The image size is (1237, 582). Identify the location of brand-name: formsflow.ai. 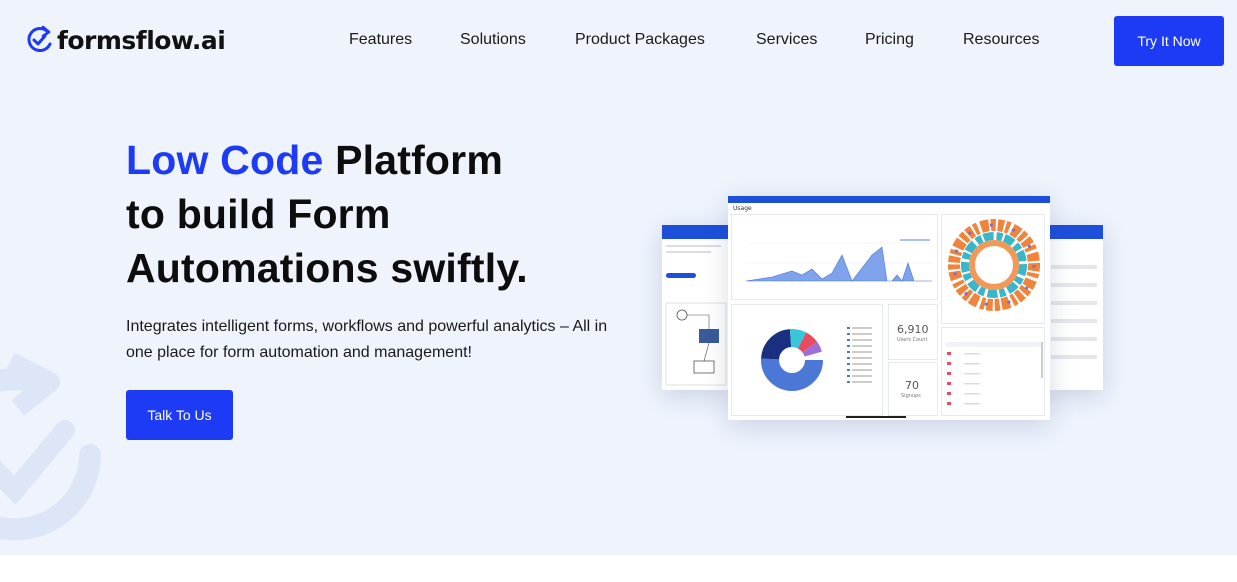
(141, 40).